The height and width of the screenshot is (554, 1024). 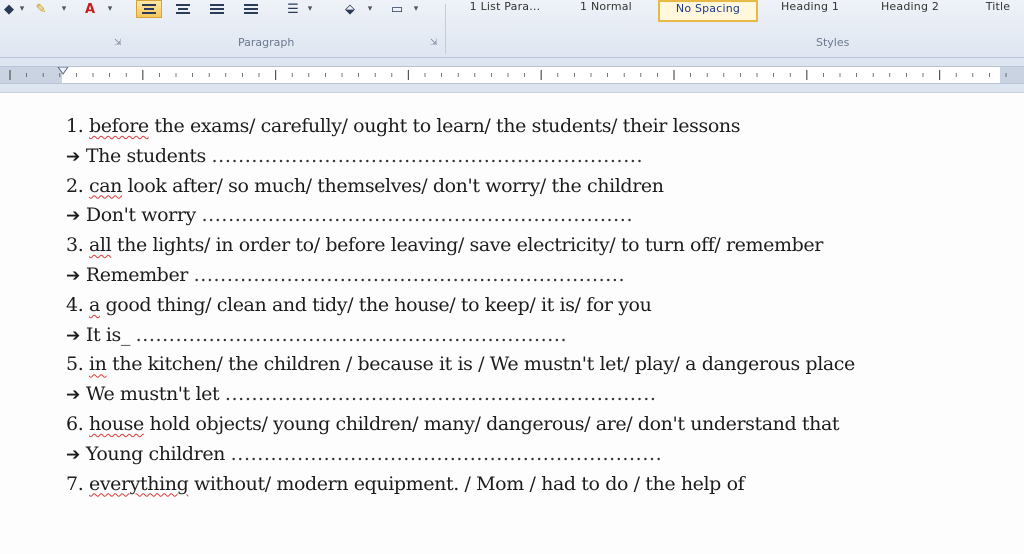 What do you see at coordinates (116, 424) in the screenshot?
I see `spelling-flagged-word: house` at bounding box center [116, 424].